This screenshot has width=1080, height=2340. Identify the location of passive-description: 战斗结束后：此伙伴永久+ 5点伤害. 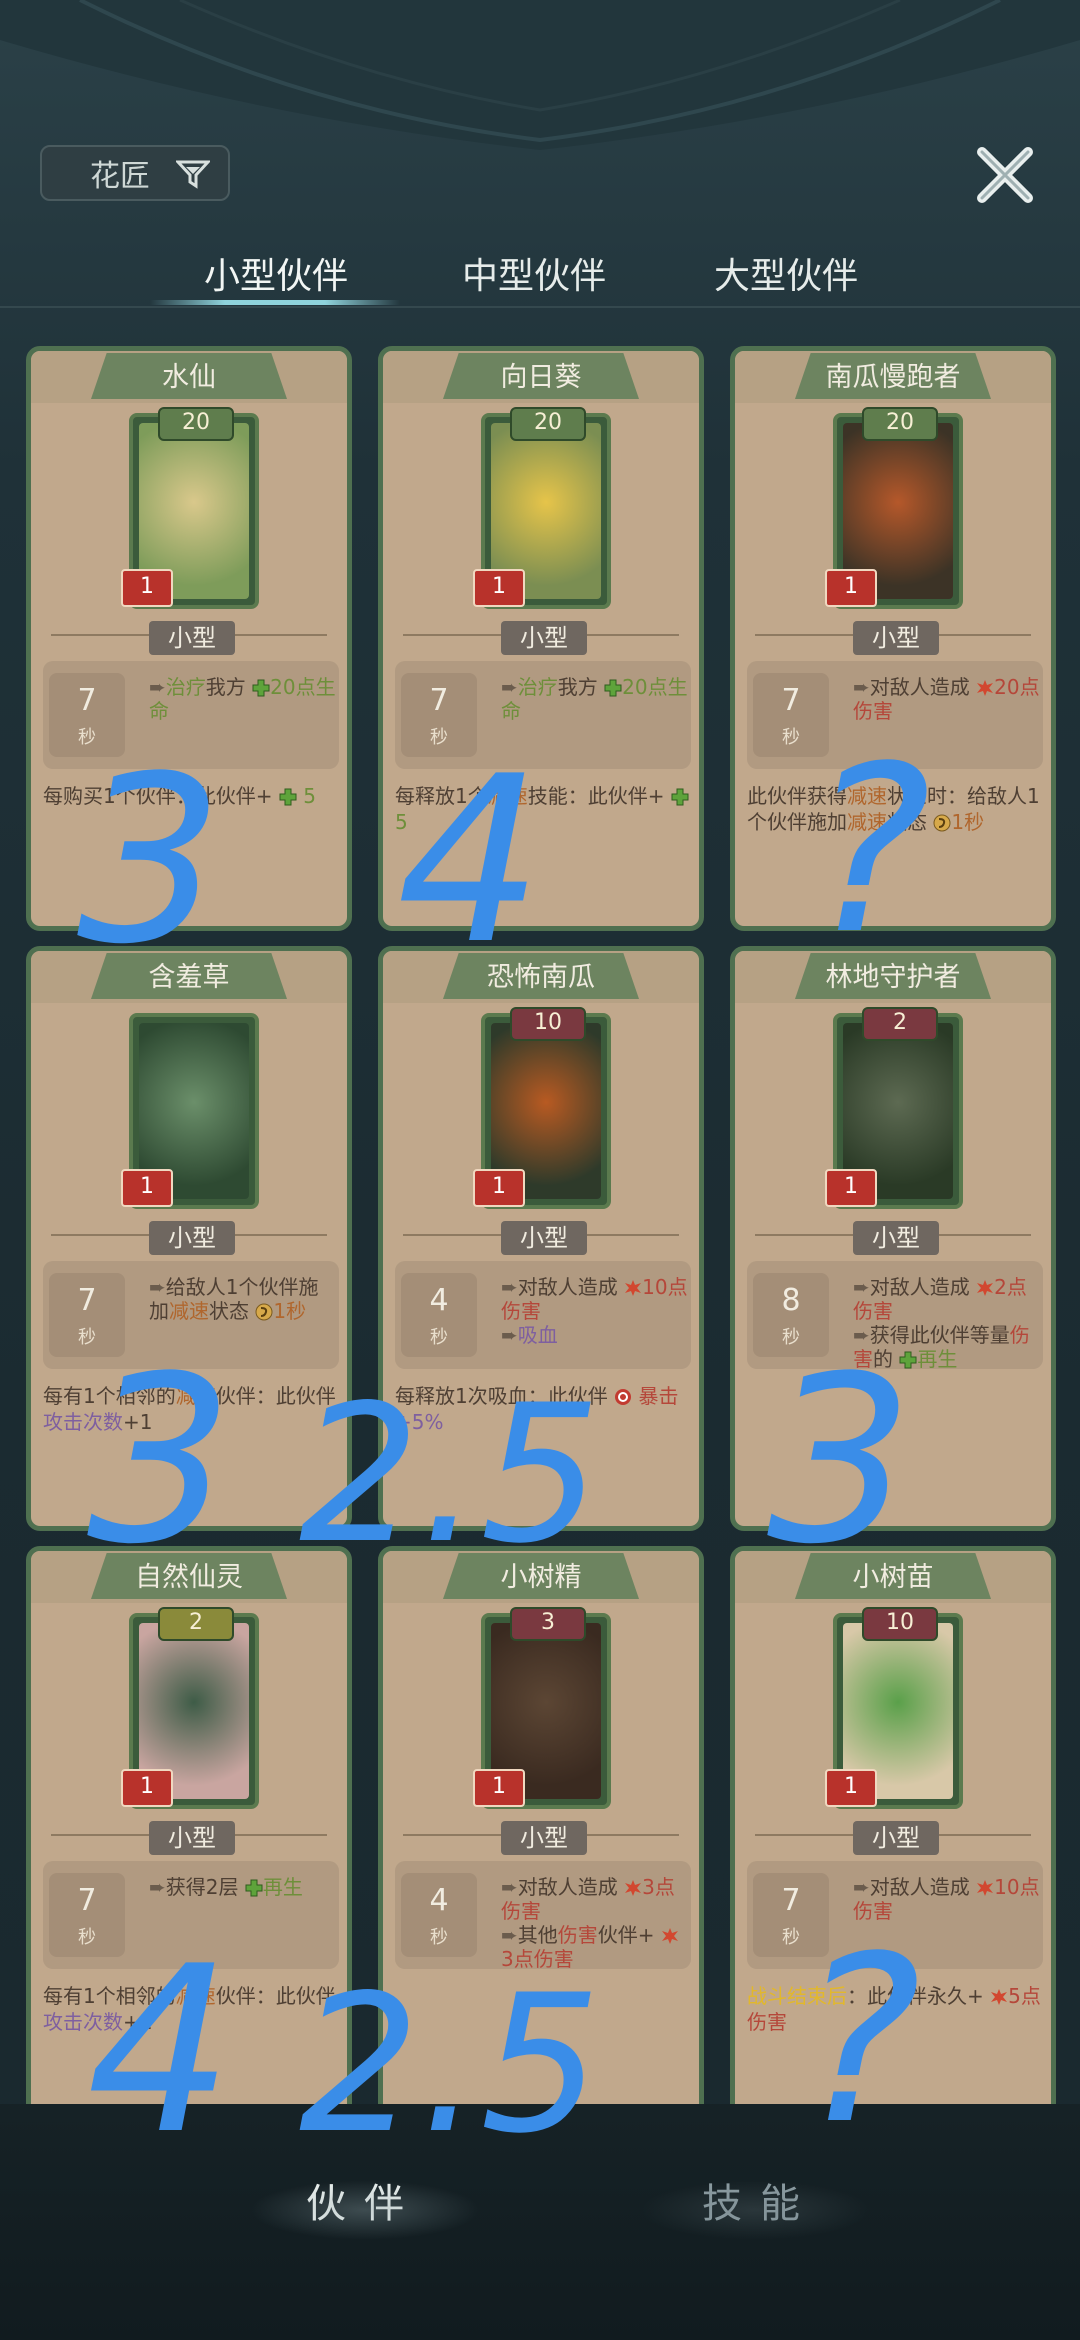
(897, 2009).